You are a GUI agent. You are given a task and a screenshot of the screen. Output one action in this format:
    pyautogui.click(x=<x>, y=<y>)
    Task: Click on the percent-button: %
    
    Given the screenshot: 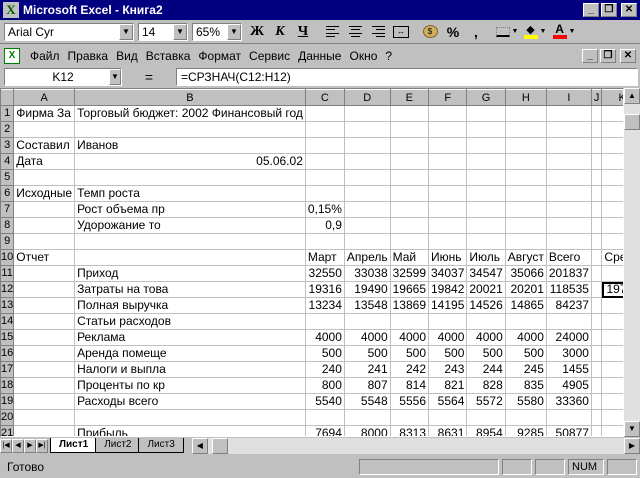 What is the action you would take?
    pyautogui.click(x=453, y=32)
    